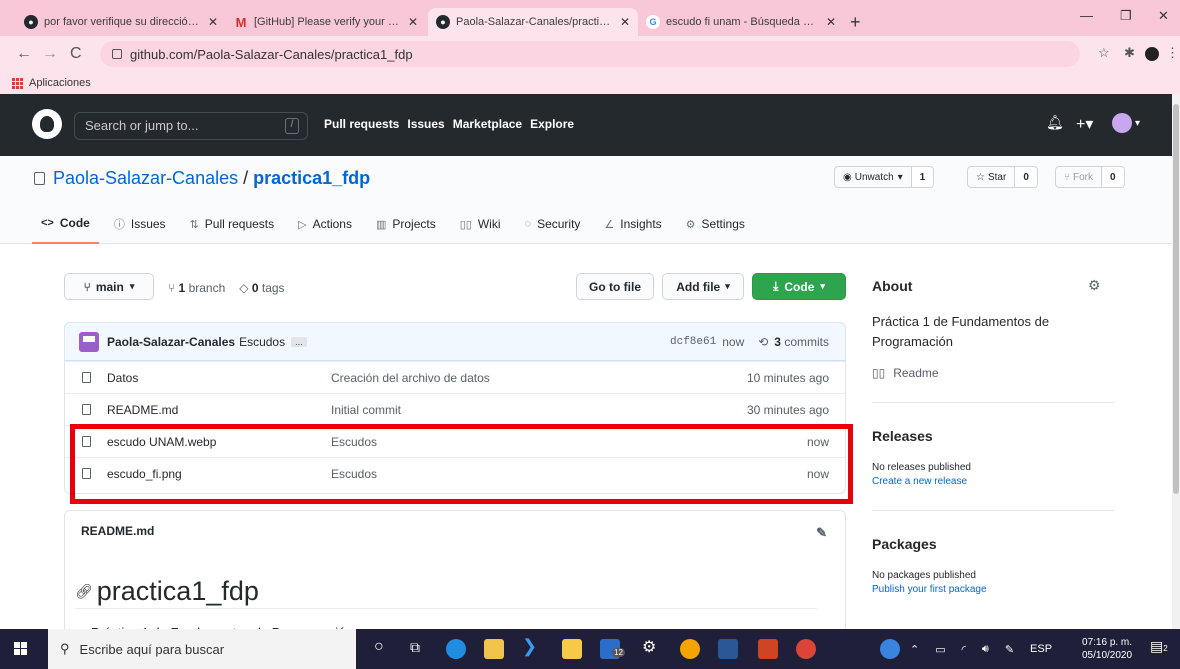 Image resolution: width=1180 pixels, height=669 pixels. Describe the element at coordinates (1055, 122) in the screenshot. I see `bell-icon: 🔔︎` at that location.